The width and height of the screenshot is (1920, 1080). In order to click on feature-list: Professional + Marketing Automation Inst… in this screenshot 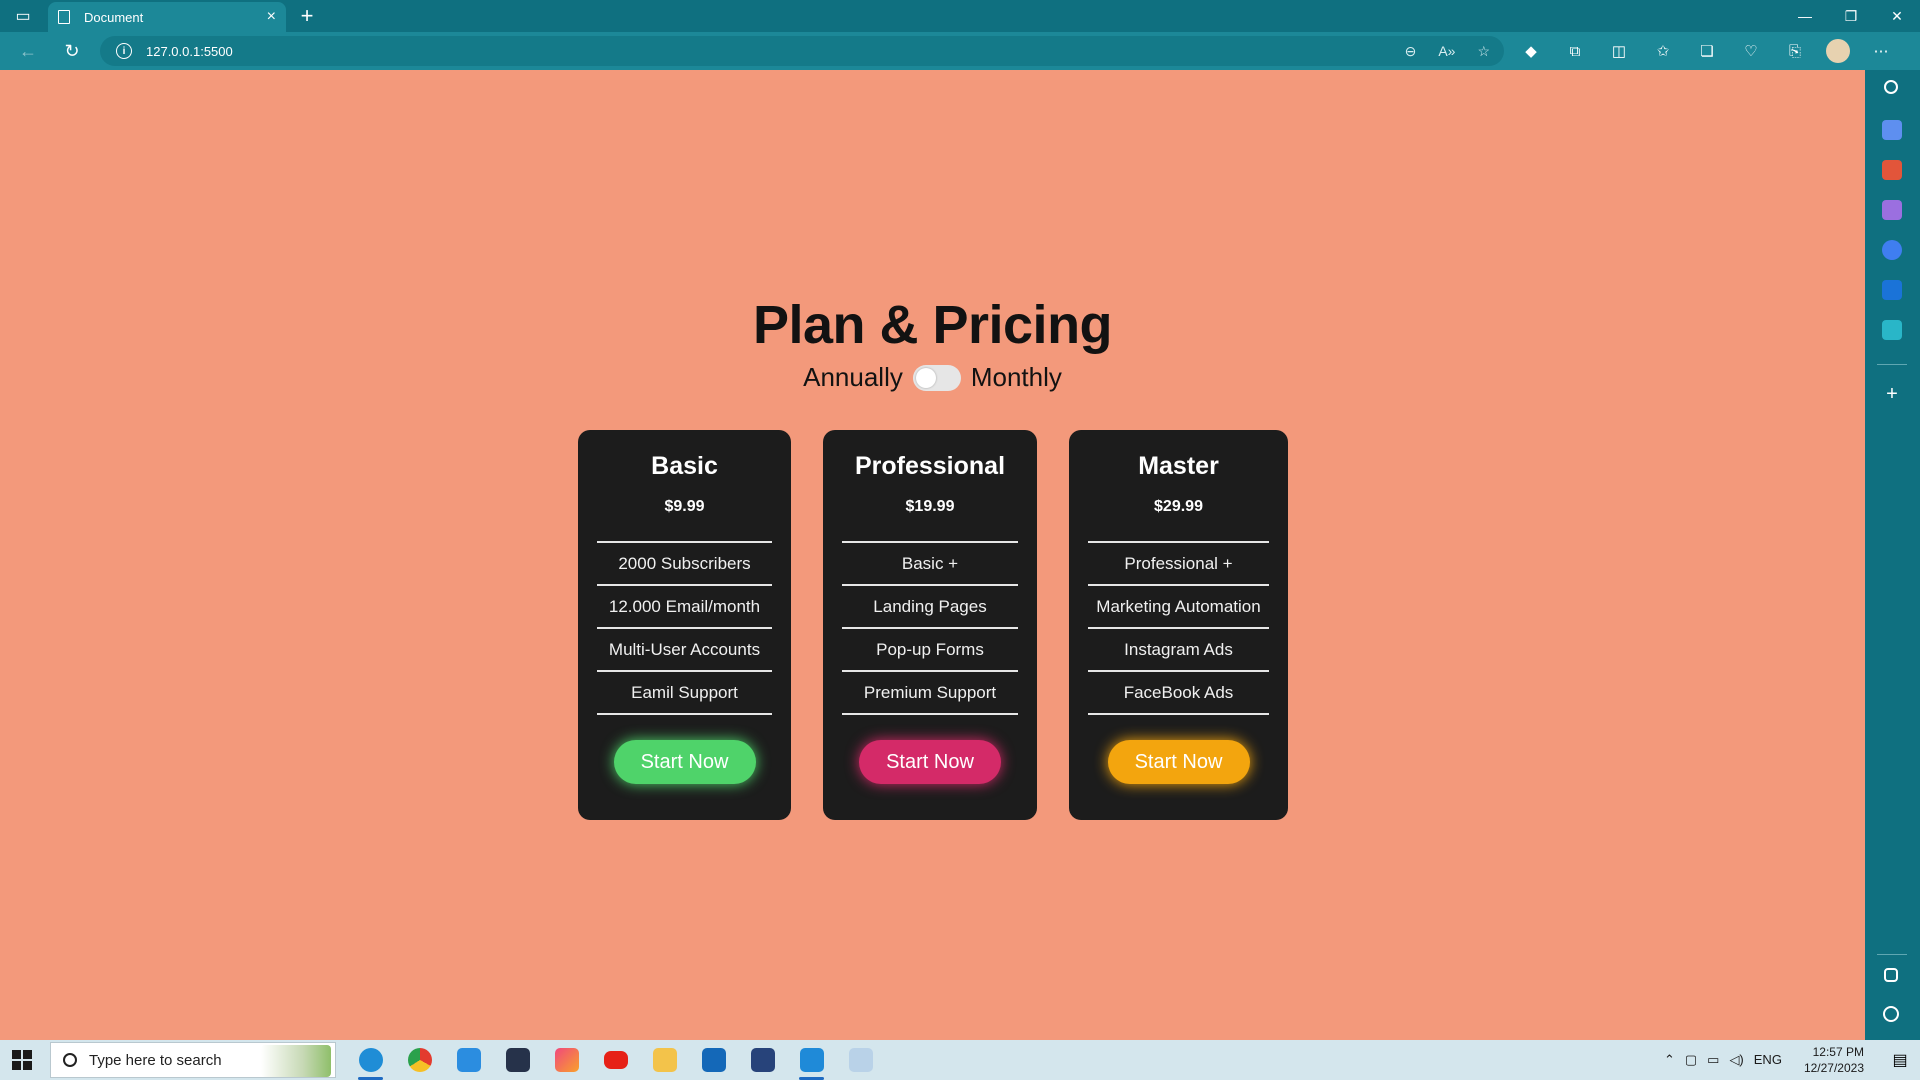, I will do `click(1178, 628)`.